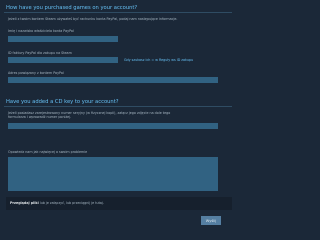 This screenshot has height=240, width=320. What do you see at coordinates (113, 80) in the screenshot?
I see `paypal-address-input` at bounding box center [113, 80].